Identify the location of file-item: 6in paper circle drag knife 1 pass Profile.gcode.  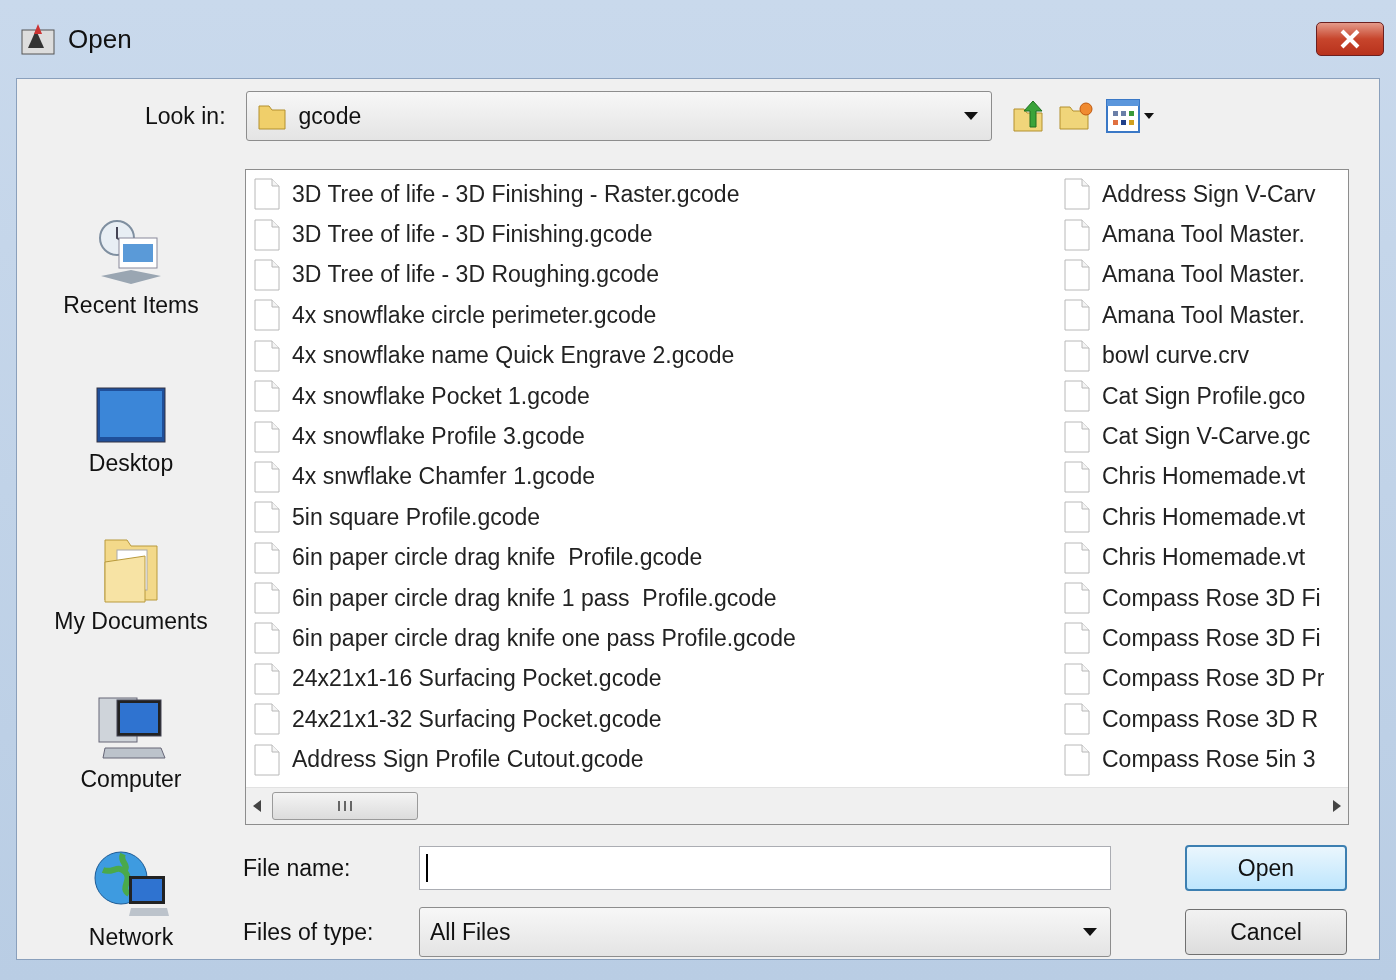
(659, 598).